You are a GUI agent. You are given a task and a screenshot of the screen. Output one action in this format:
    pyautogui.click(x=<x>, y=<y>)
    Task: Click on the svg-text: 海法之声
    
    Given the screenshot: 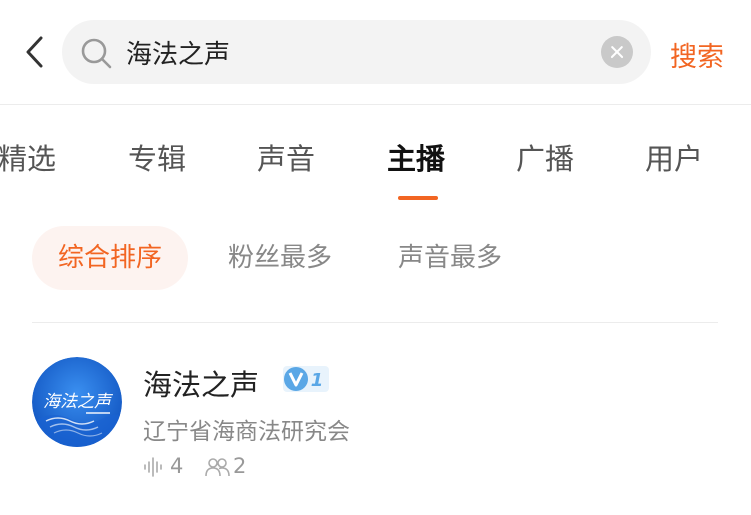 What is the action you would take?
    pyautogui.click(x=78, y=402)
    